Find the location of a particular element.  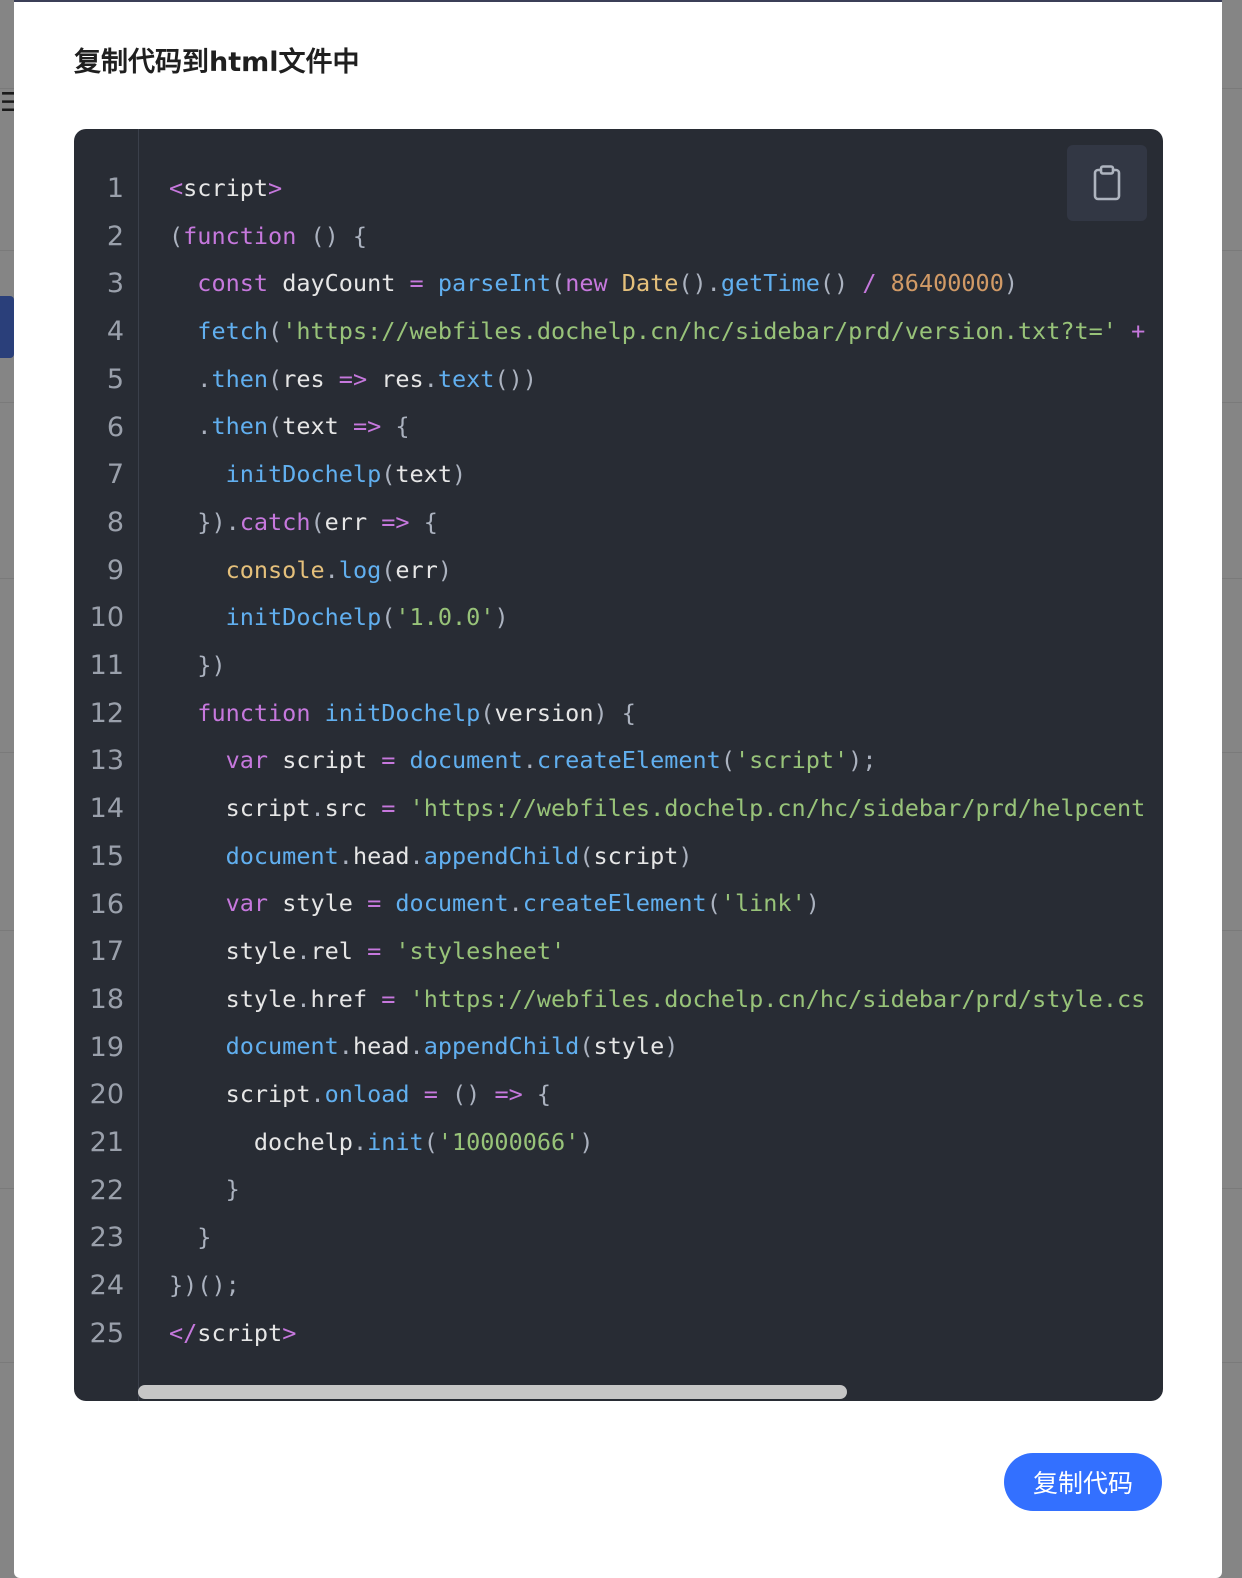

code-token: ()) is located at coordinates (515, 378).